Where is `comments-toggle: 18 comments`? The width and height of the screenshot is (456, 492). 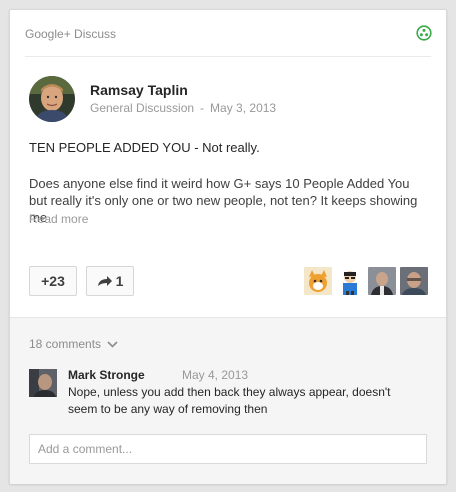
comments-toggle: 18 comments is located at coordinates (73, 344).